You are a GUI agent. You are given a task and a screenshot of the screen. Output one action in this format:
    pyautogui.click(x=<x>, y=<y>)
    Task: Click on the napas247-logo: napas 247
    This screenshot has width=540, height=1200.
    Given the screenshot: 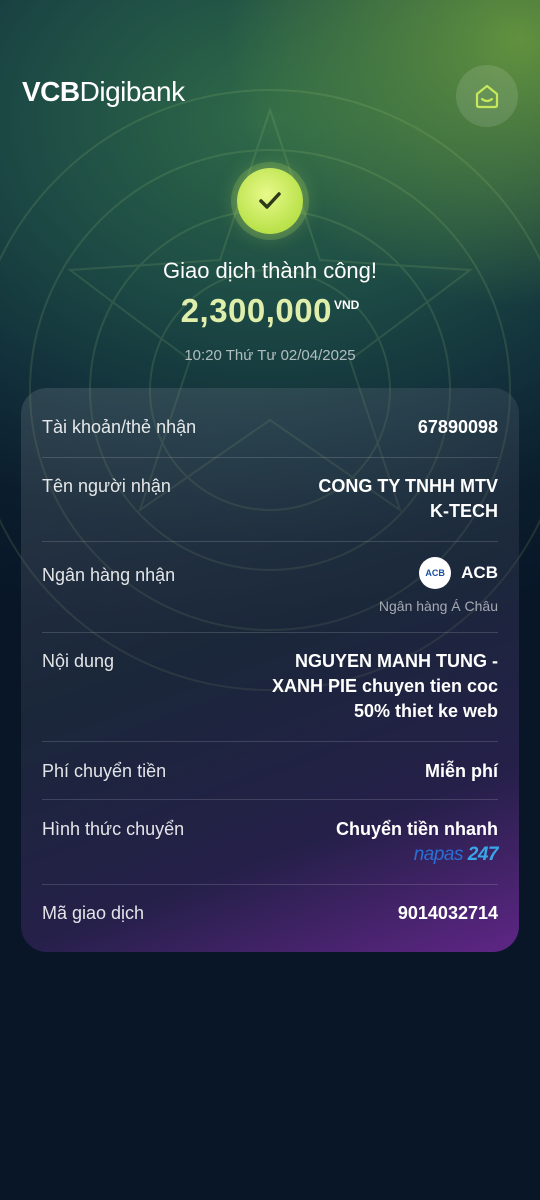 What is the action you would take?
    pyautogui.click(x=456, y=855)
    